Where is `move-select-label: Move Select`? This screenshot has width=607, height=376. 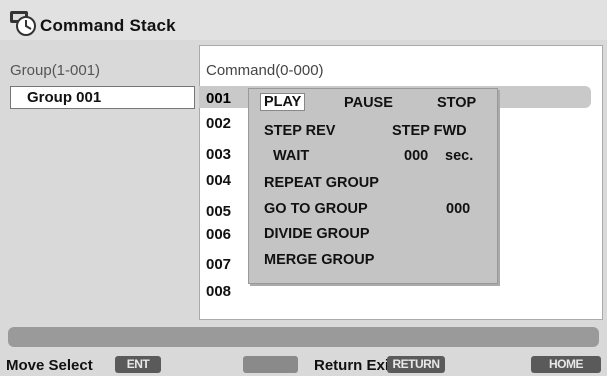
move-select-label: Move Select is located at coordinates (49, 365).